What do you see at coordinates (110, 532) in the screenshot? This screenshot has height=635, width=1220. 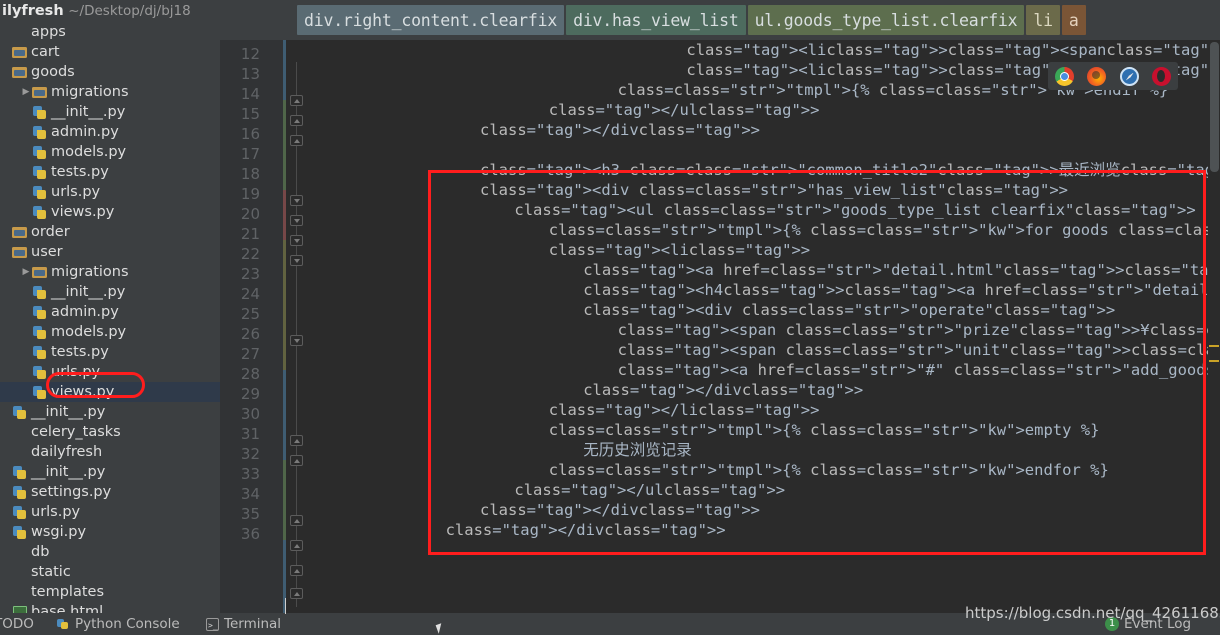 I see `sidebar-item-wsgi-py: wsgi.py` at bounding box center [110, 532].